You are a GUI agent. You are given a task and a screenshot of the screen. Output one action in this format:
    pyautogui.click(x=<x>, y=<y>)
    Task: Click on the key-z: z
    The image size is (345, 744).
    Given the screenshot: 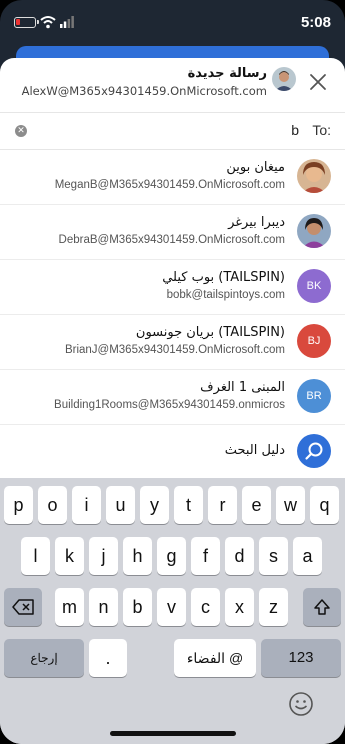 What is the action you would take?
    pyautogui.click(x=273, y=607)
    